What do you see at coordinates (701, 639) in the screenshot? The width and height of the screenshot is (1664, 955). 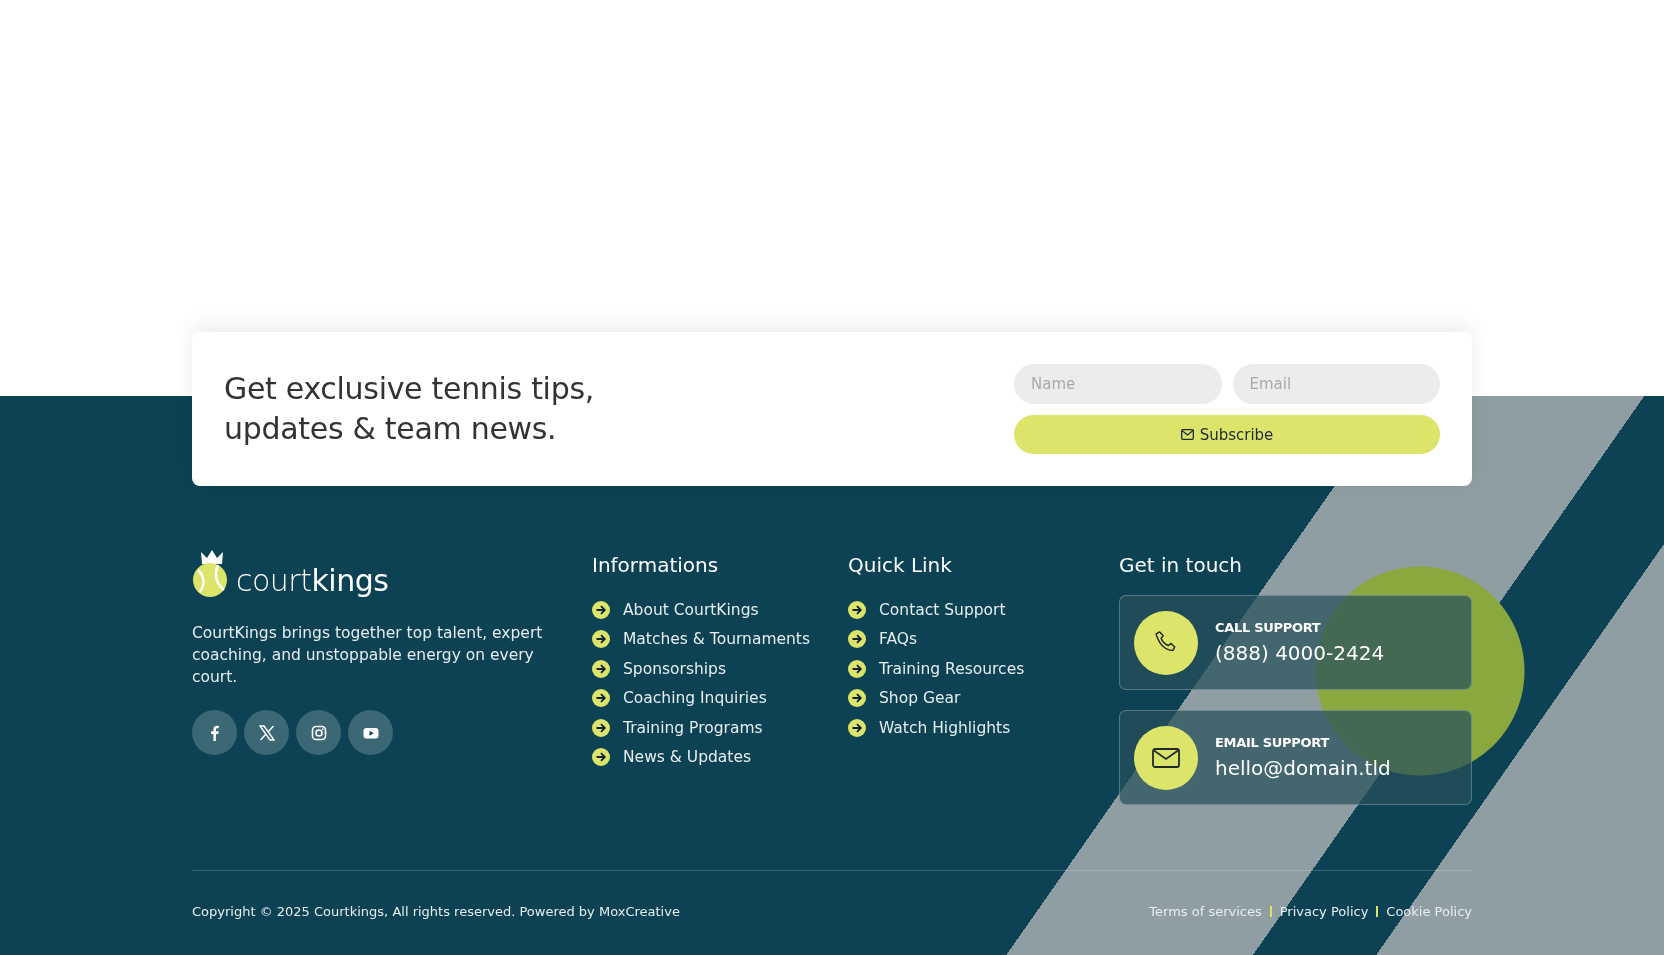 I see `footer-link: Matches & Tournaments` at bounding box center [701, 639].